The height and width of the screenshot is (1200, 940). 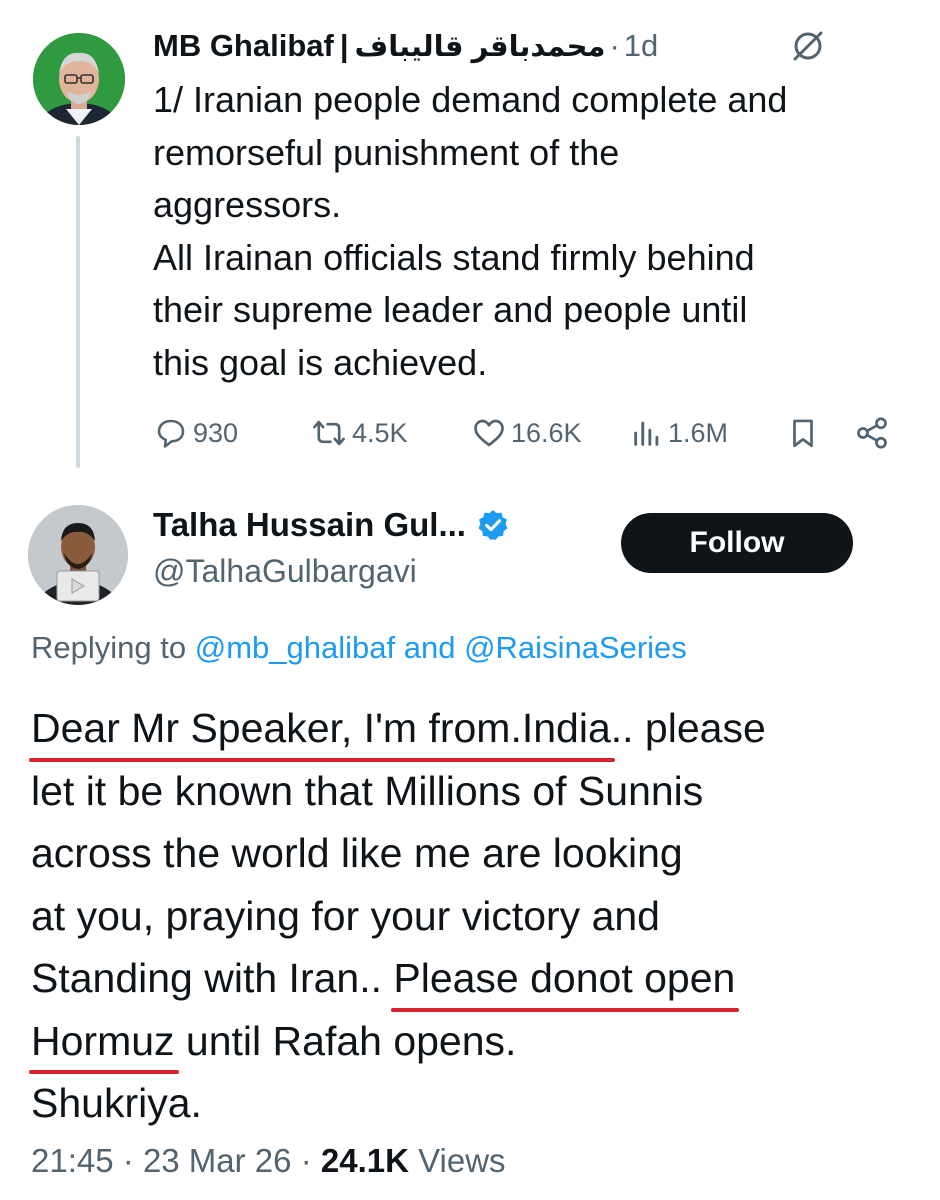 I want to click on author-name: MB Ghalibaf, so click(x=243, y=46).